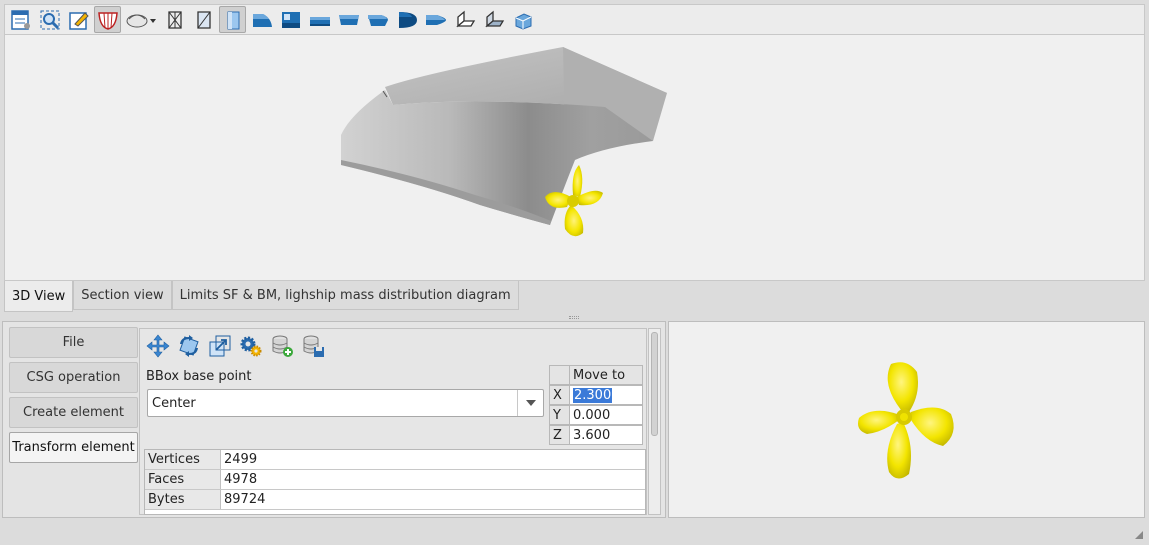  I want to click on zoom-fit-icon, so click(49, 19).